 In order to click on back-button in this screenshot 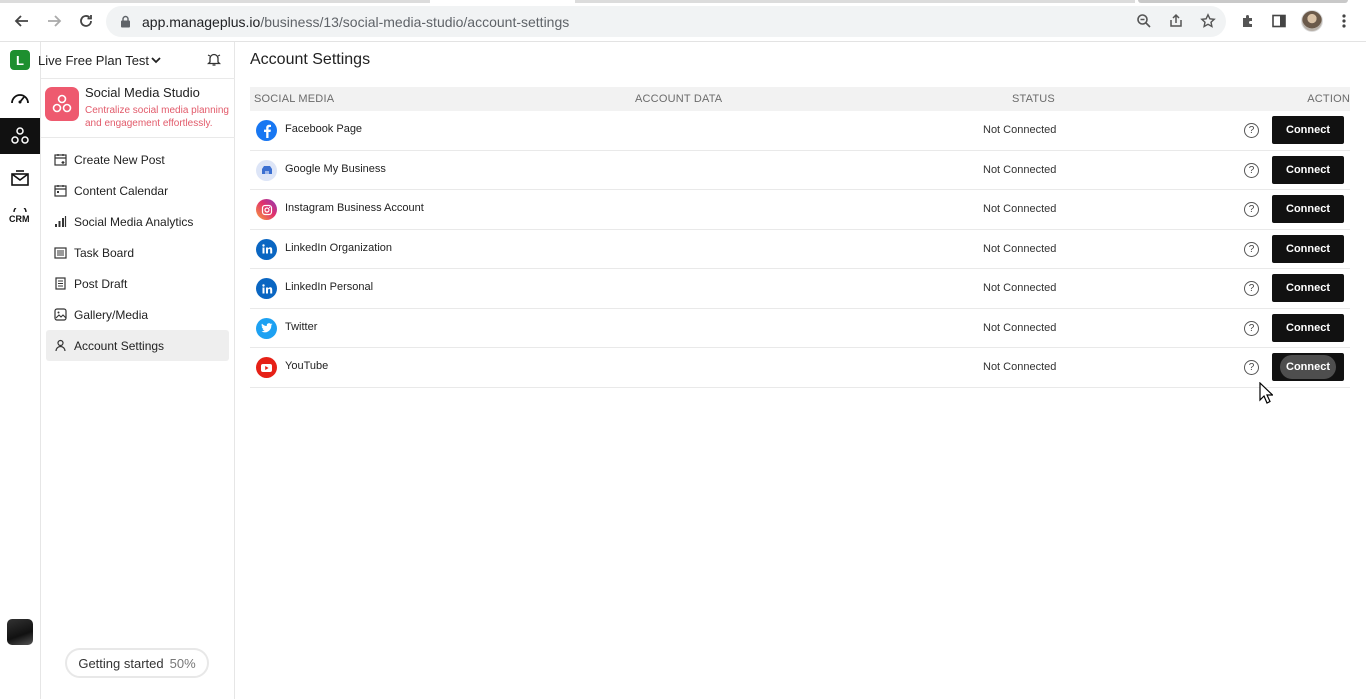, I will do `click(22, 21)`.